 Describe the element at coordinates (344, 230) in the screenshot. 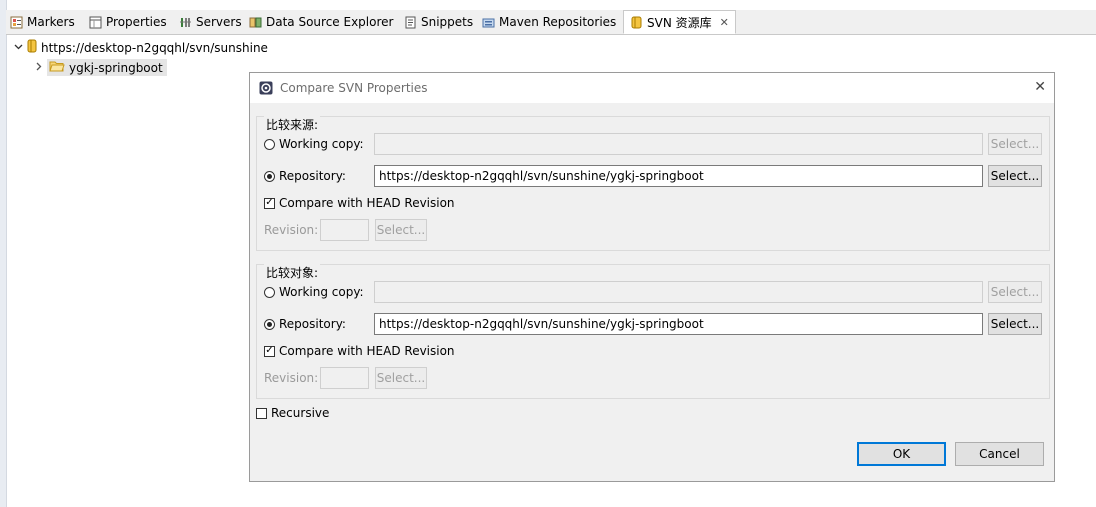

I see `source-revision-input` at that location.